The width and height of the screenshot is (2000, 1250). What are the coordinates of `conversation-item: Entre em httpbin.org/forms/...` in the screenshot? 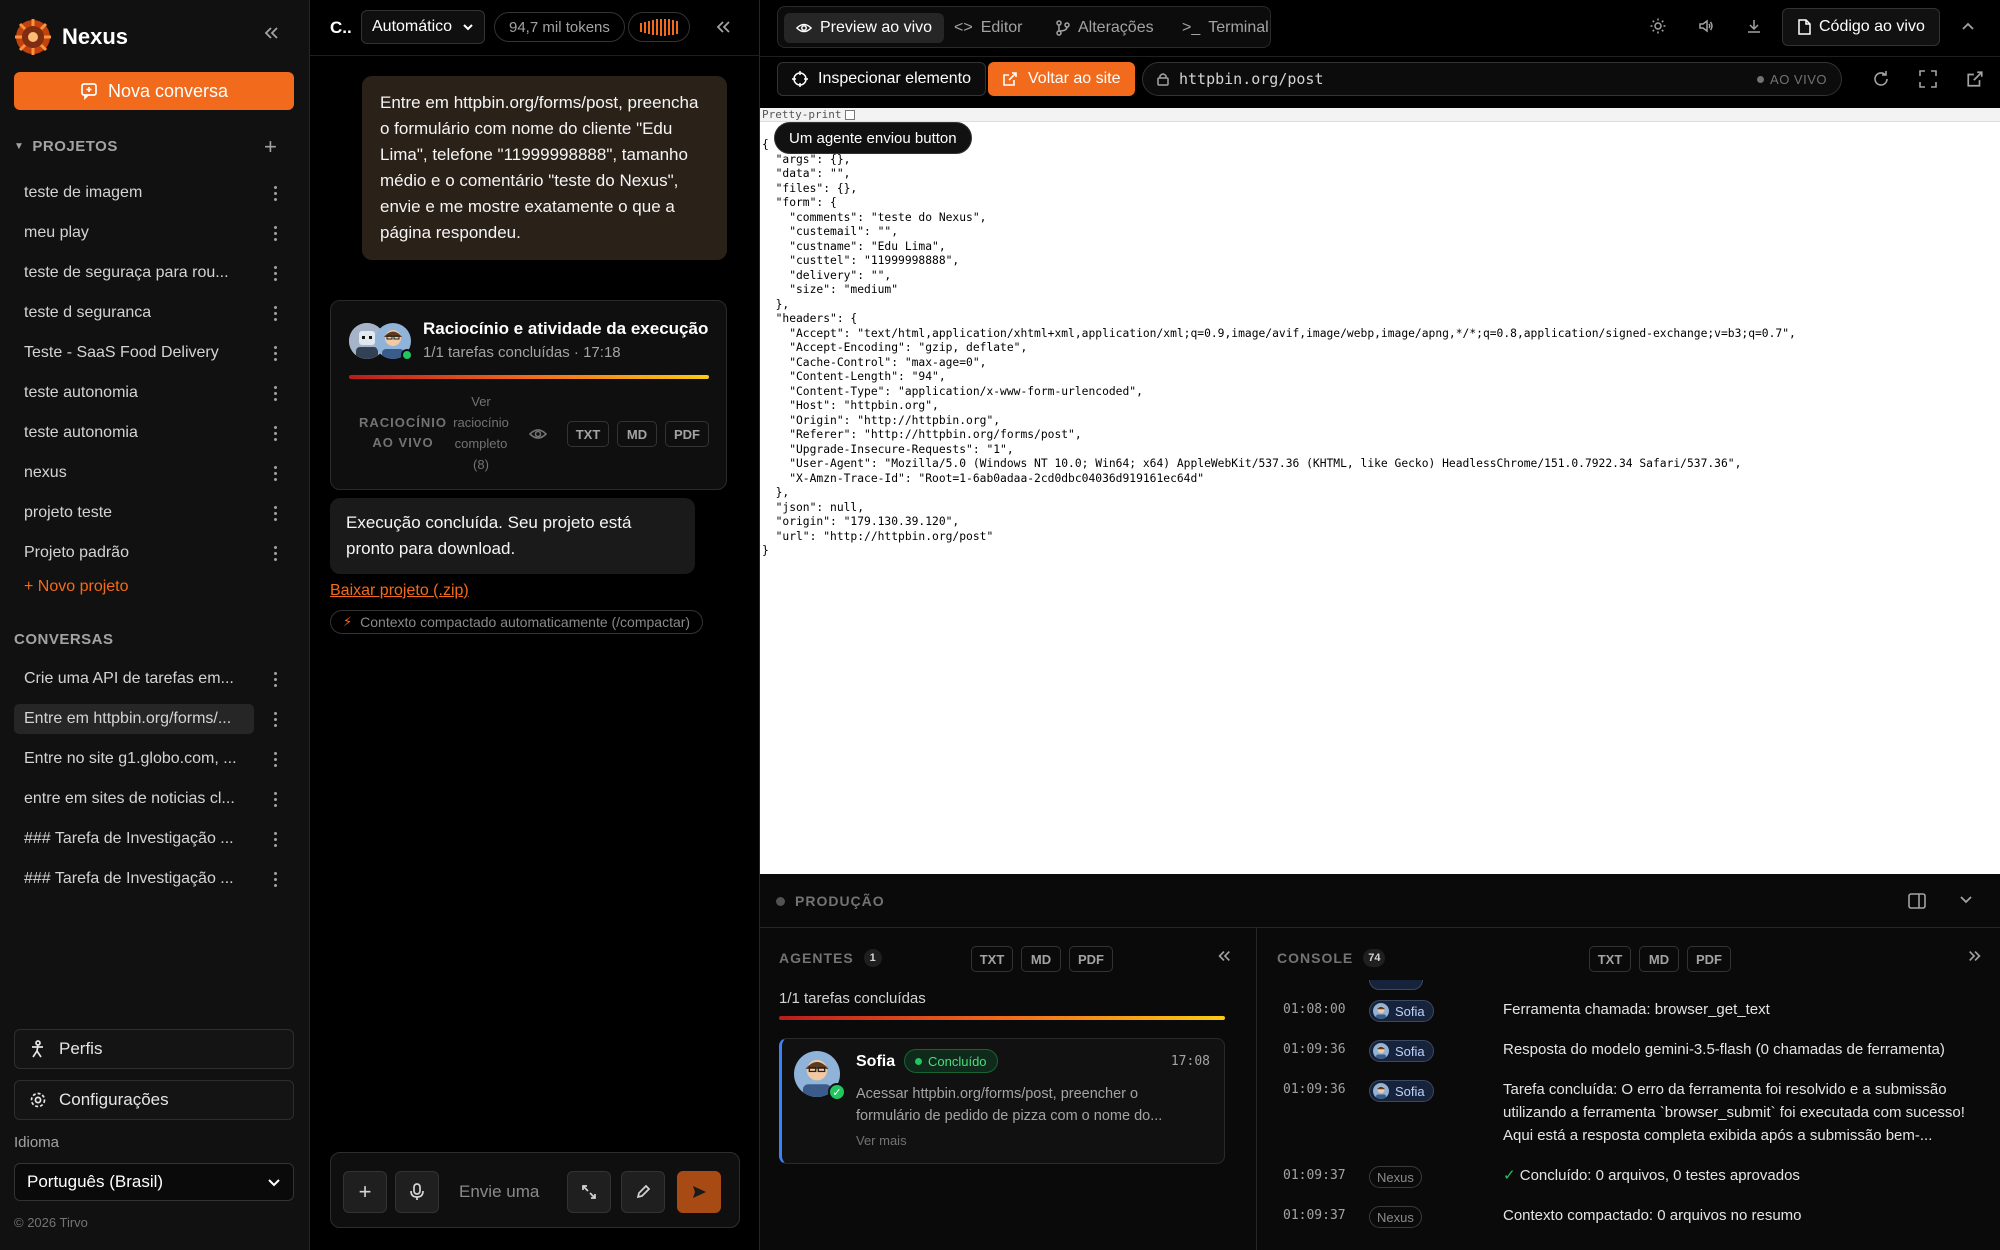 It's located at (134, 719).